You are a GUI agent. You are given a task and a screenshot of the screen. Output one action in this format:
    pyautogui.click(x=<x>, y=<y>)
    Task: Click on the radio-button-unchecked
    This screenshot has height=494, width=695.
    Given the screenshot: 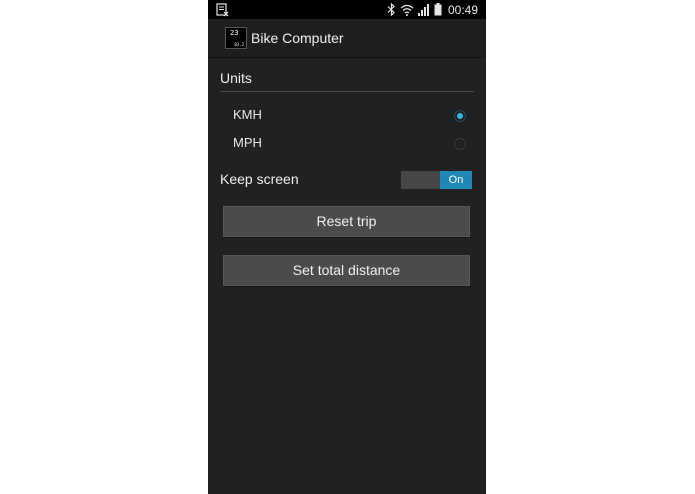 What is the action you would take?
    pyautogui.click(x=460, y=144)
    